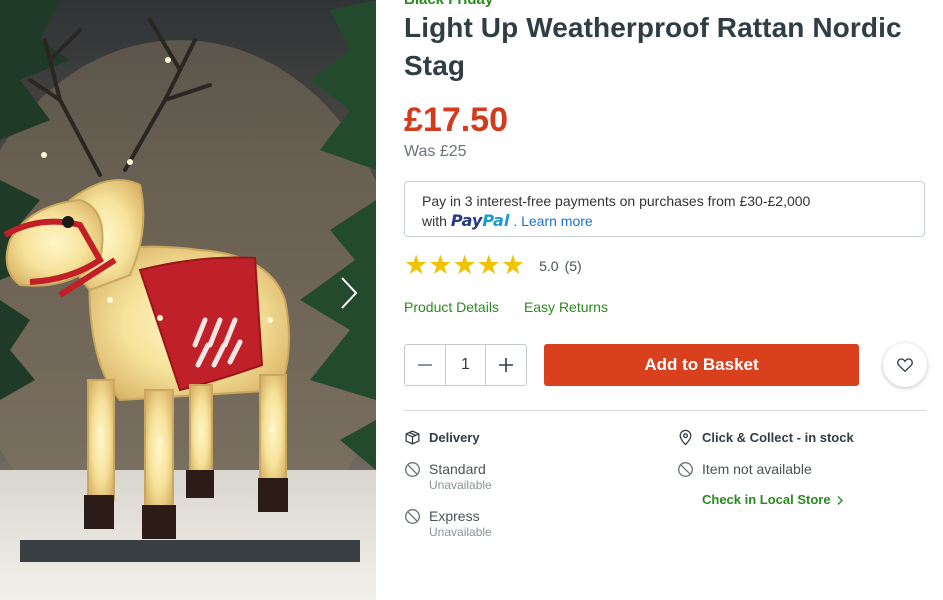  Describe the element at coordinates (757, 469) in the screenshot. I see `item-availability-status: Item not available` at that location.